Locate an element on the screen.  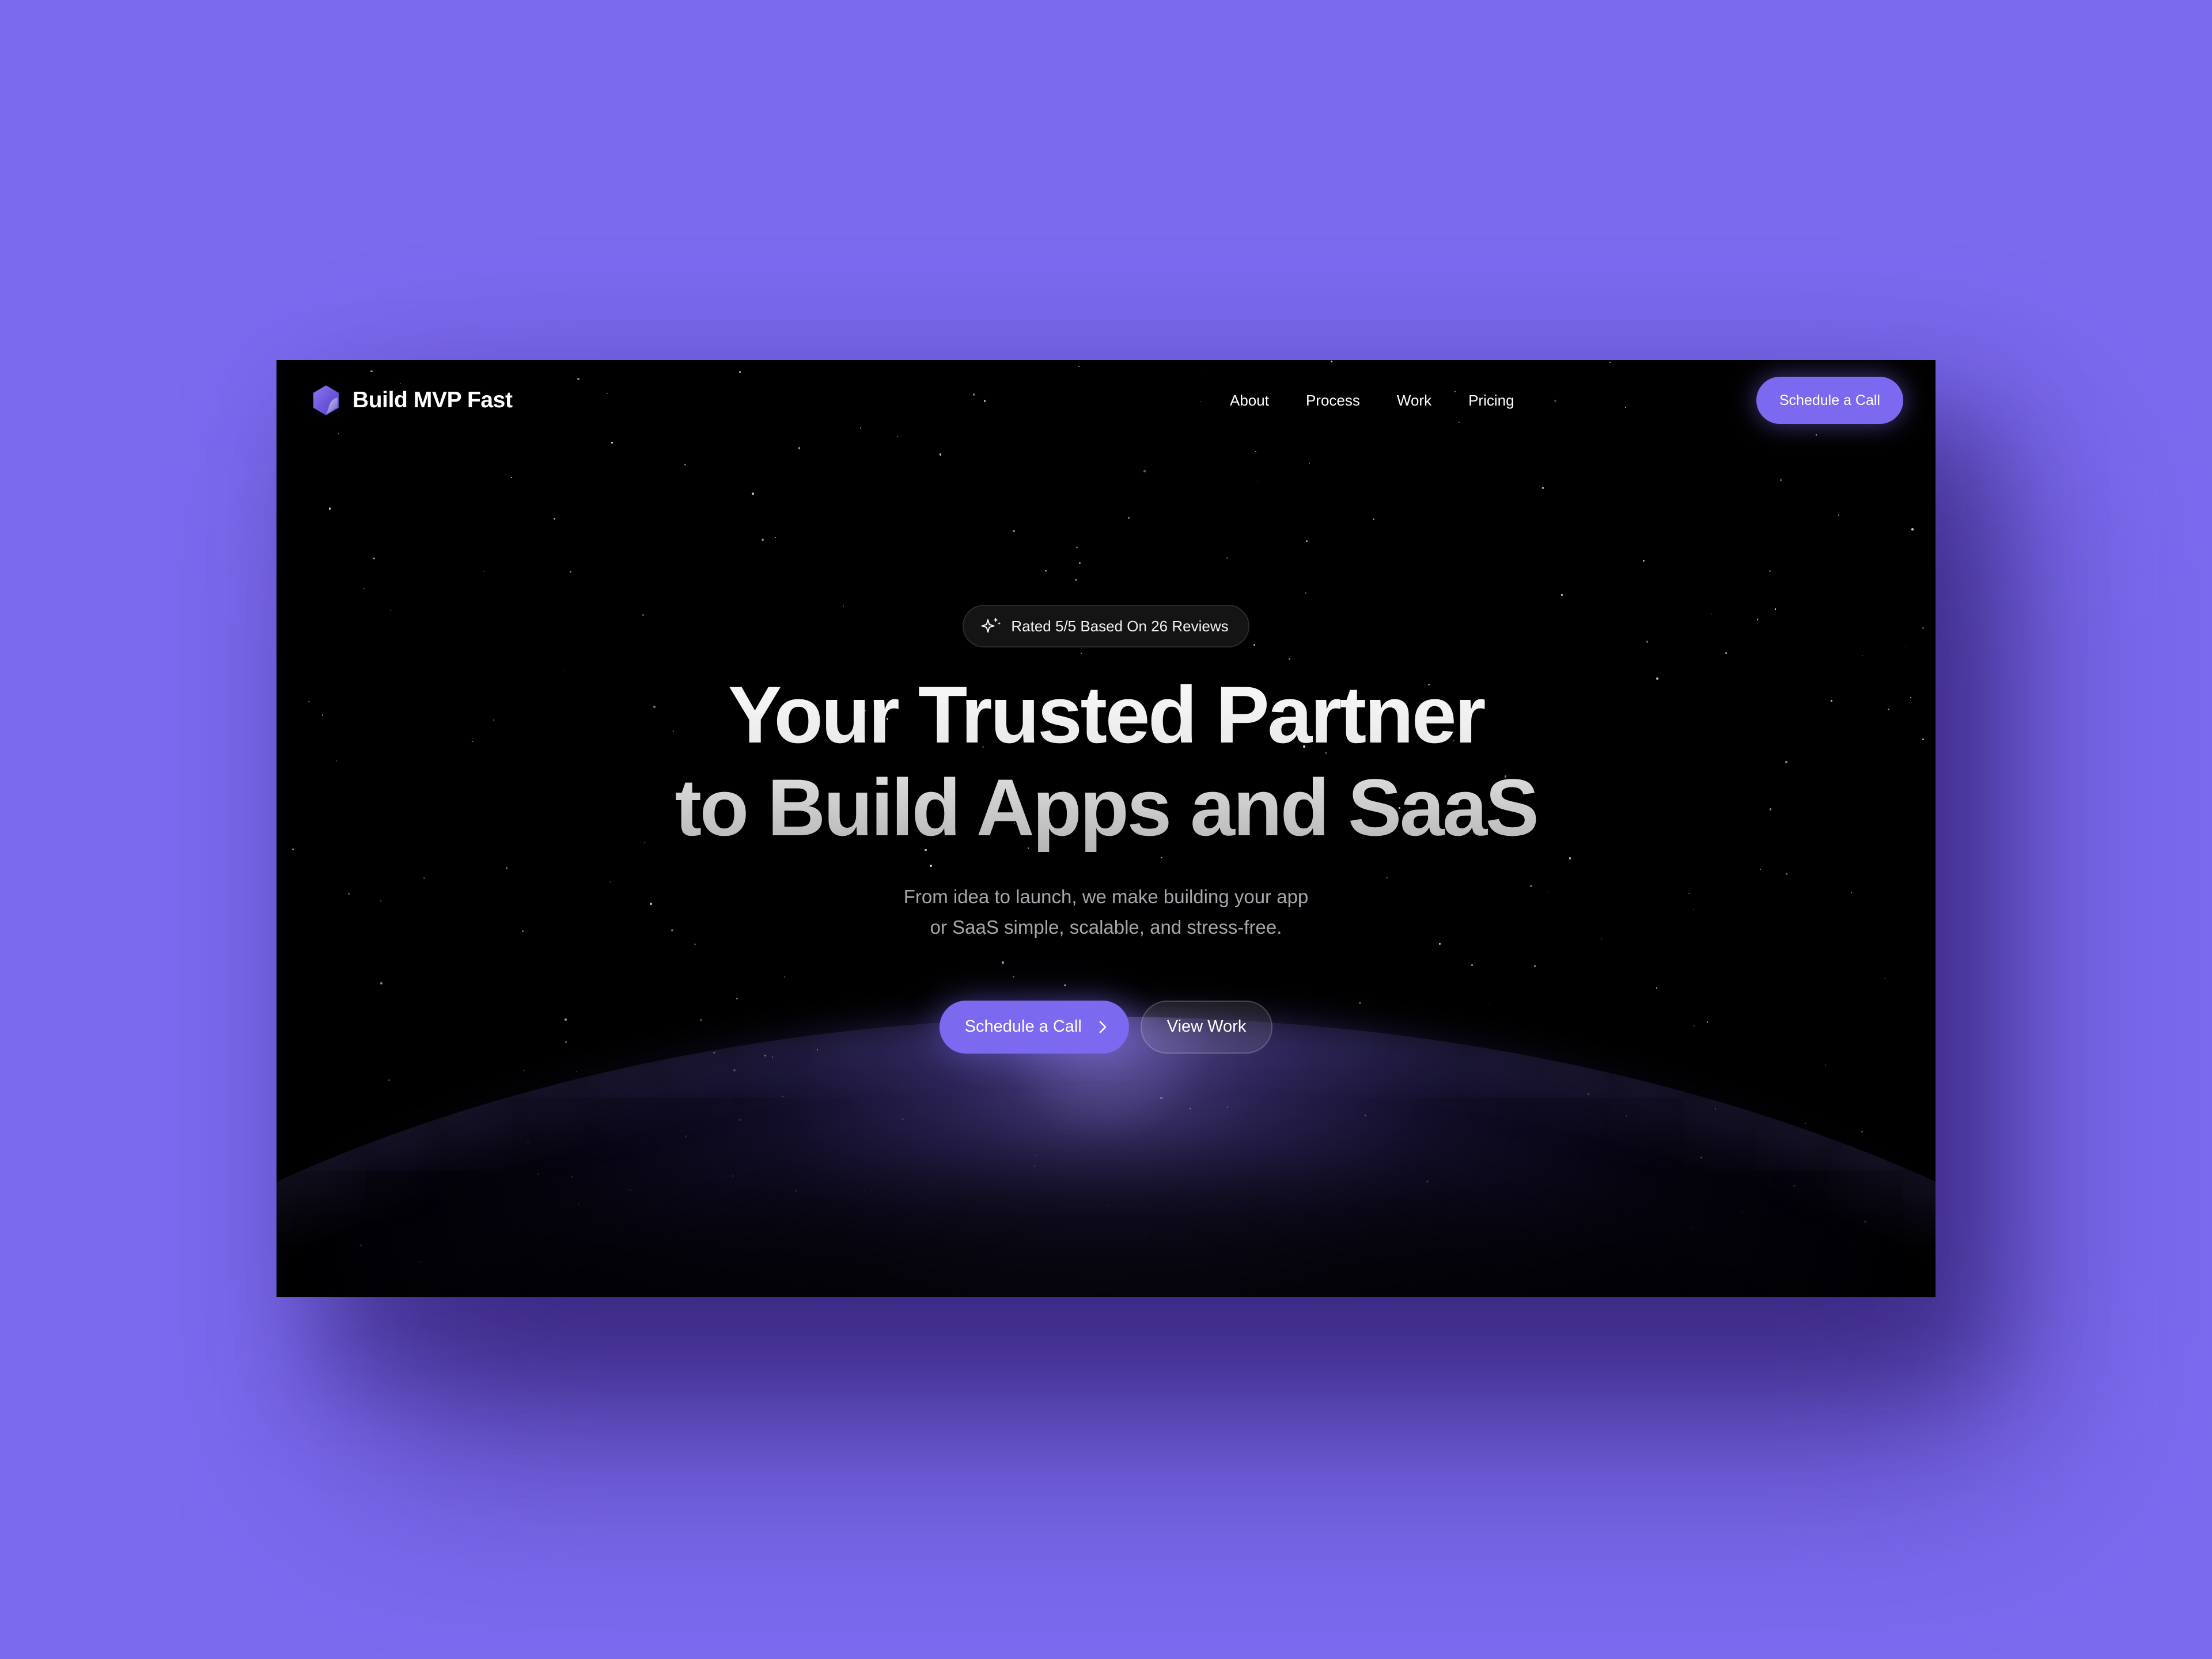
sparkle-icon is located at coordinates (991, 626).